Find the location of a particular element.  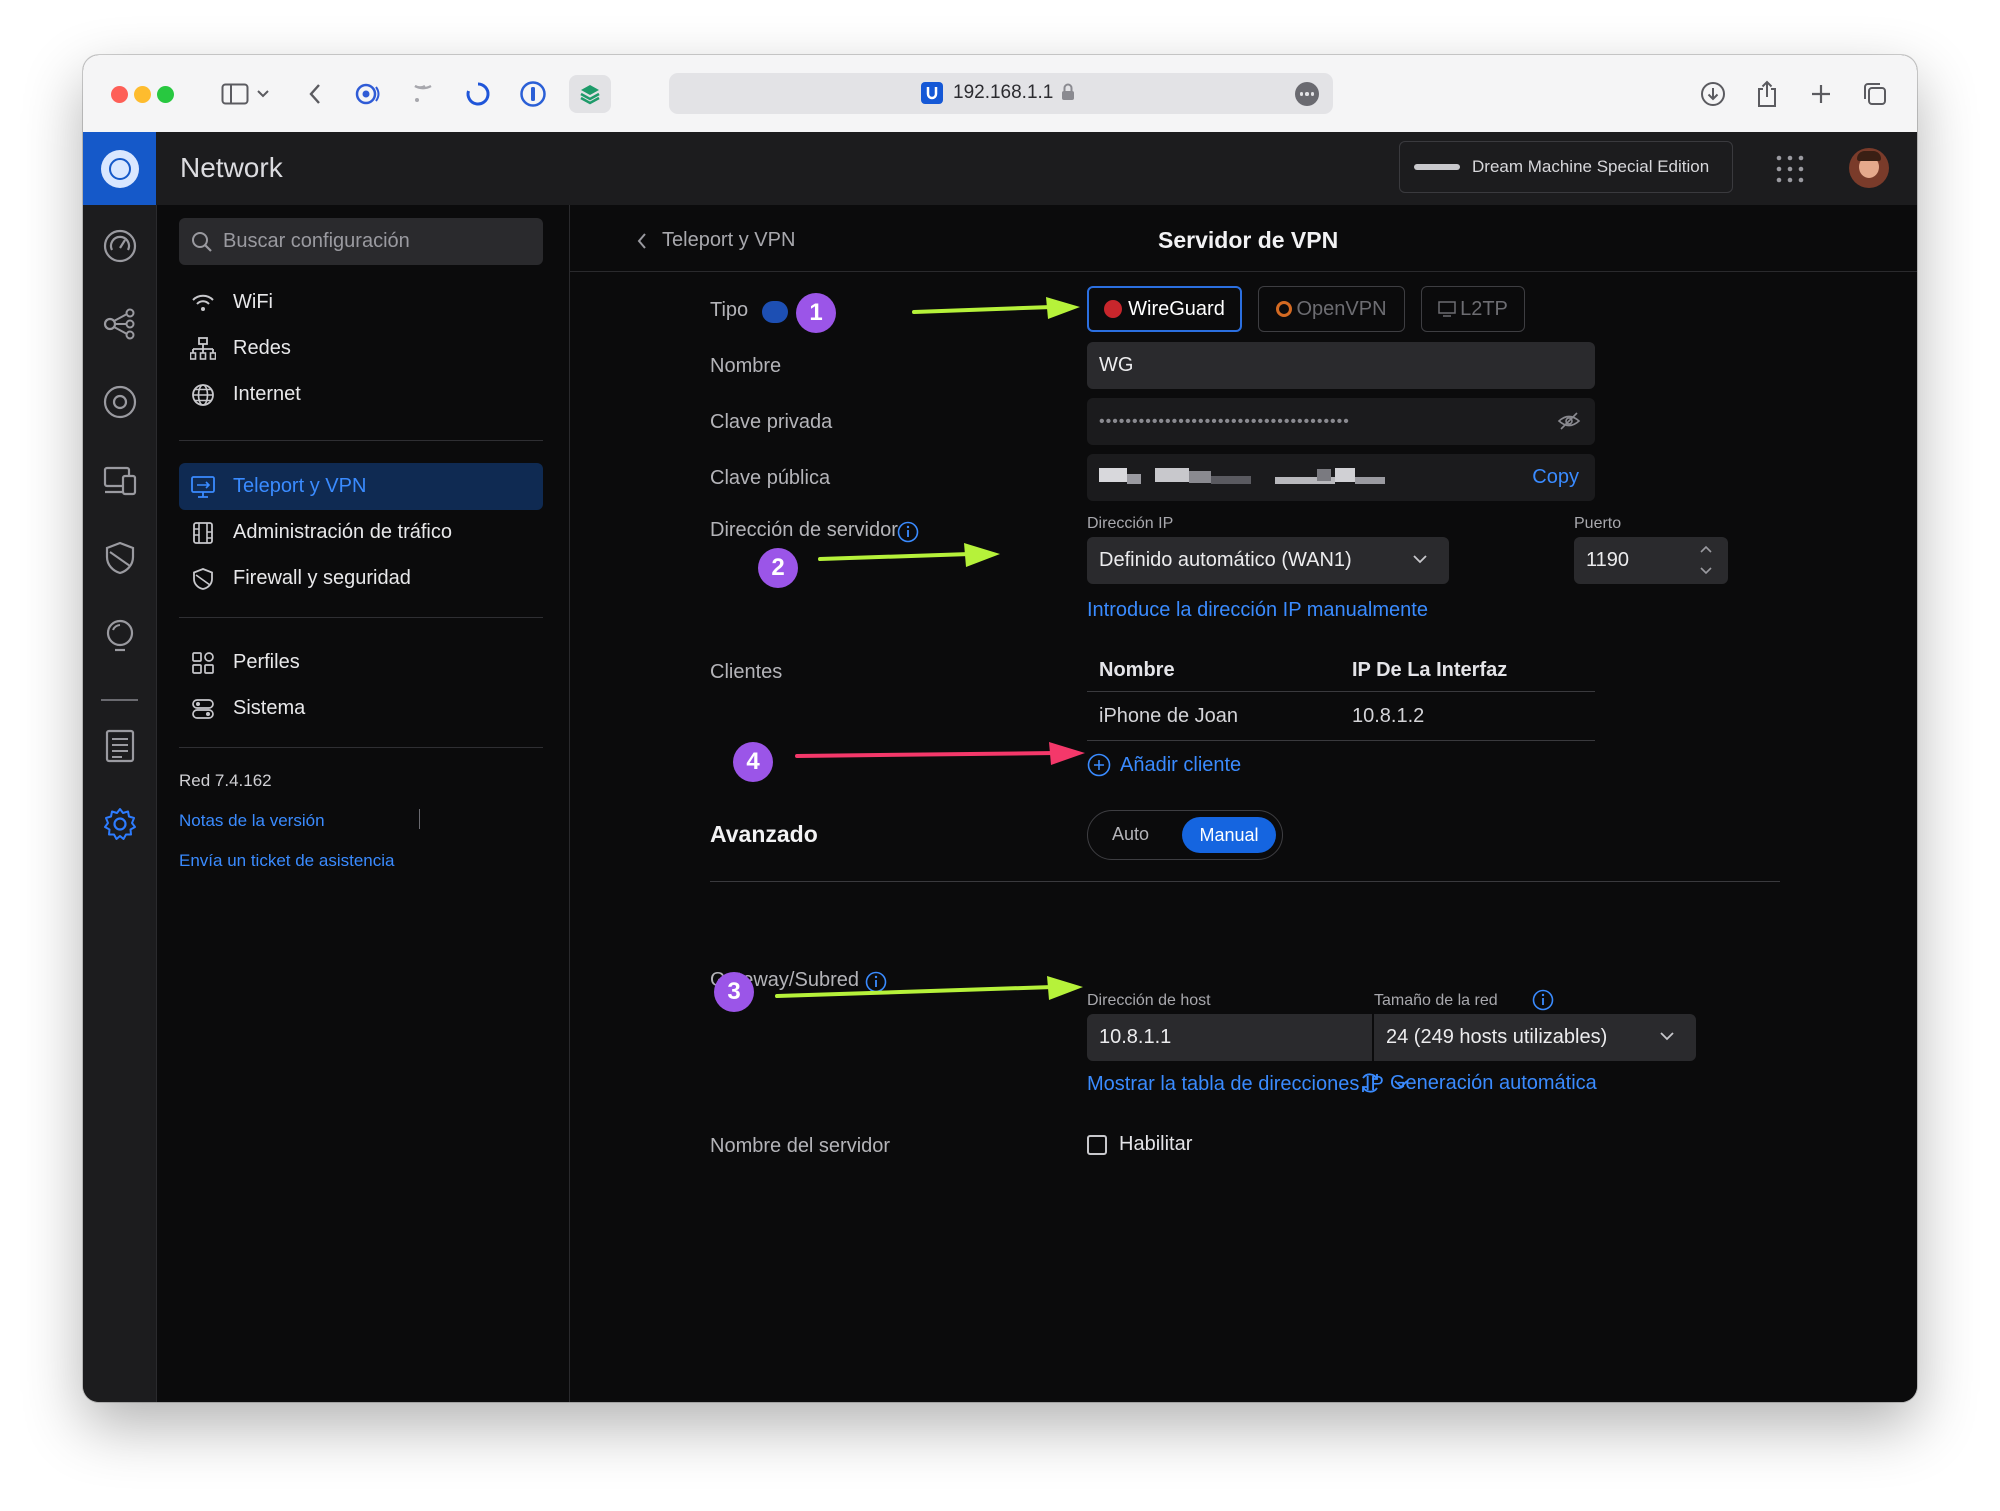

release-notes-link: Notas de la versión is located at coordinates (252, 821).